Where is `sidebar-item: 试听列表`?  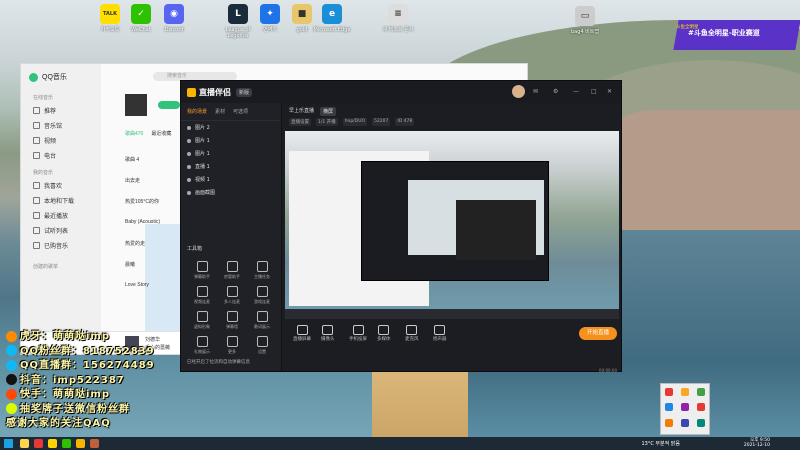 sidebar-item: 试听列表 is located at coordinates (61, 230).